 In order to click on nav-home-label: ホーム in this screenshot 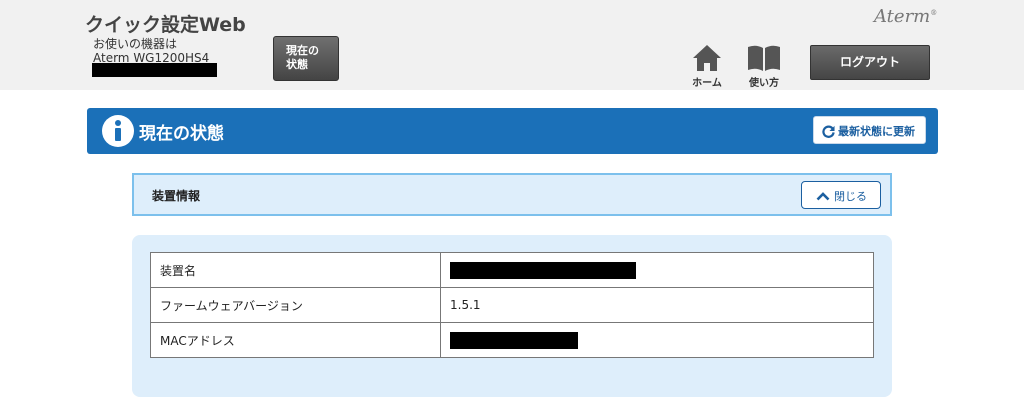, I will do `click(707, 83)`.